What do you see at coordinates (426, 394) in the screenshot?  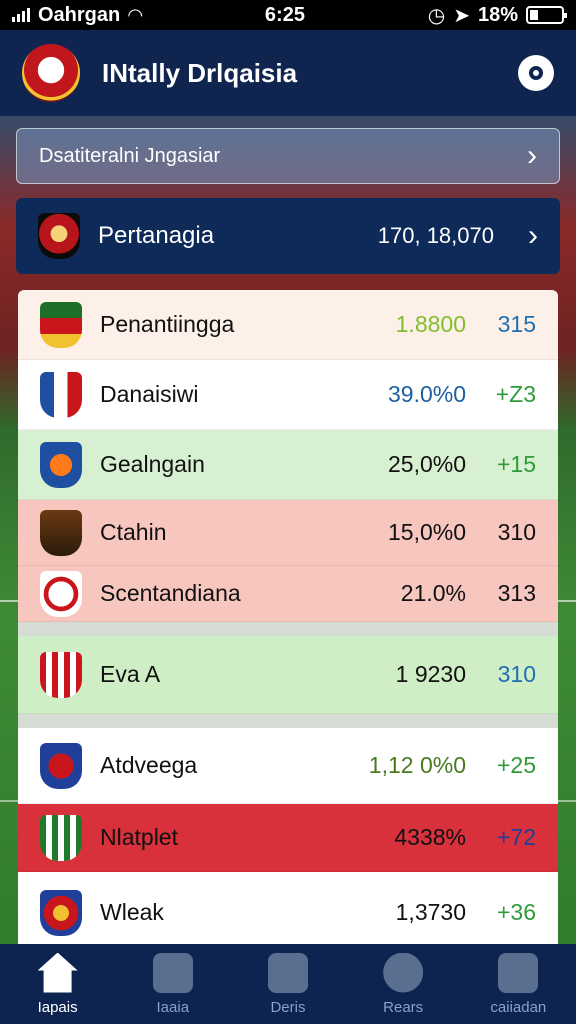 I see `team-value: 39.0%0` at bounding box center [426, 394].